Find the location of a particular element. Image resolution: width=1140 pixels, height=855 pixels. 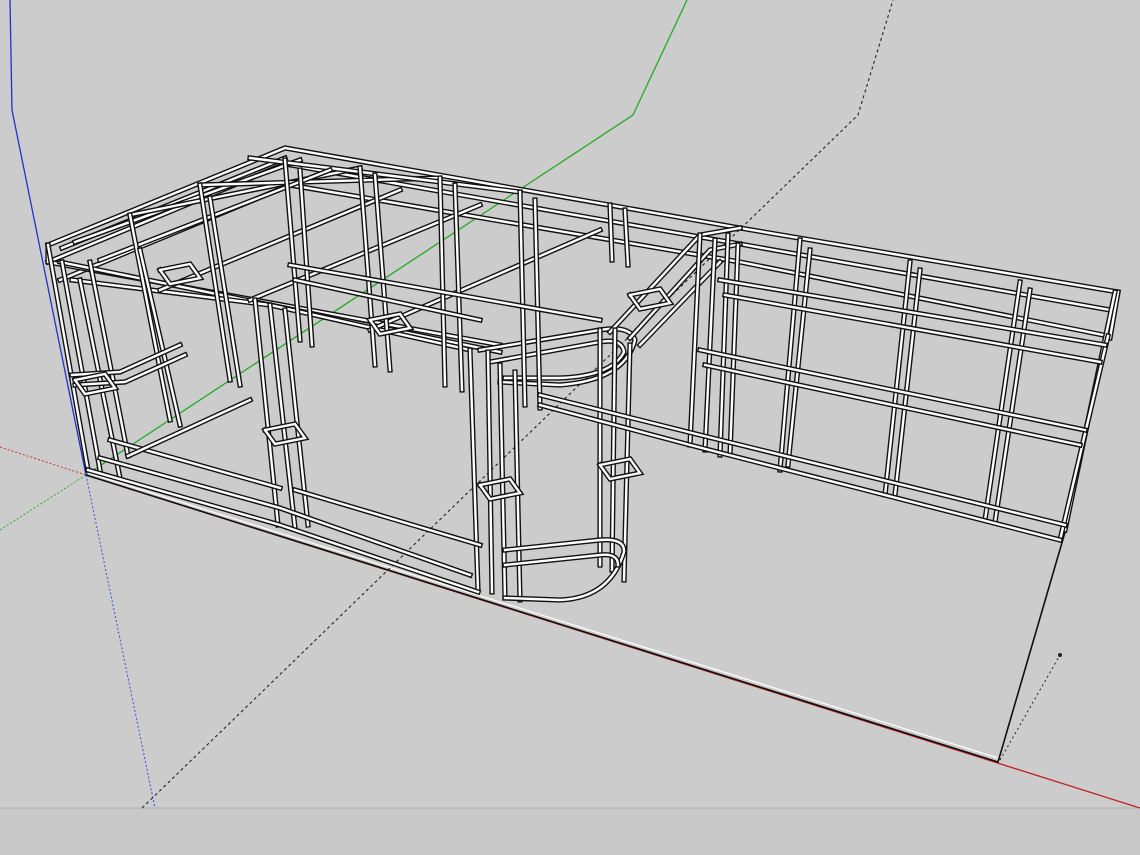

bottom-front-rail is located at coordinates (283, 531).